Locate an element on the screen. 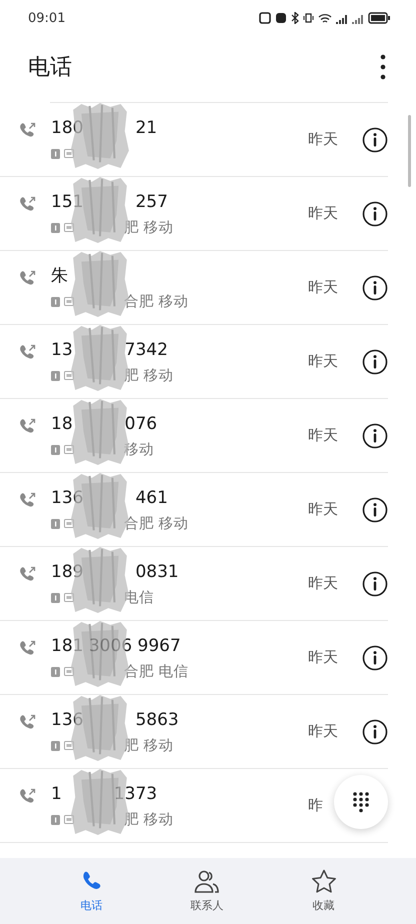 The height and width of the screenshot is (924, 416). caller-number-fragment: 5863 is located at coordinates (157, 720).